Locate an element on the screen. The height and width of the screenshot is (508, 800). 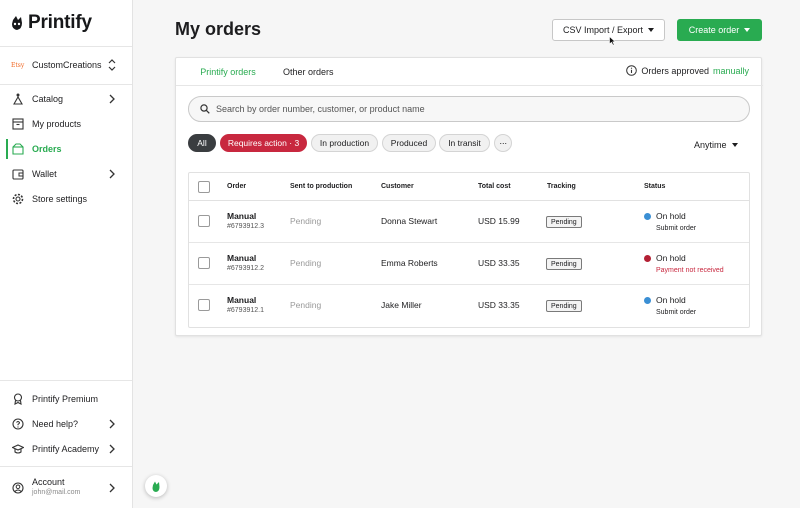
order-id: #6793912.1 is located at coordinates (245, 310).